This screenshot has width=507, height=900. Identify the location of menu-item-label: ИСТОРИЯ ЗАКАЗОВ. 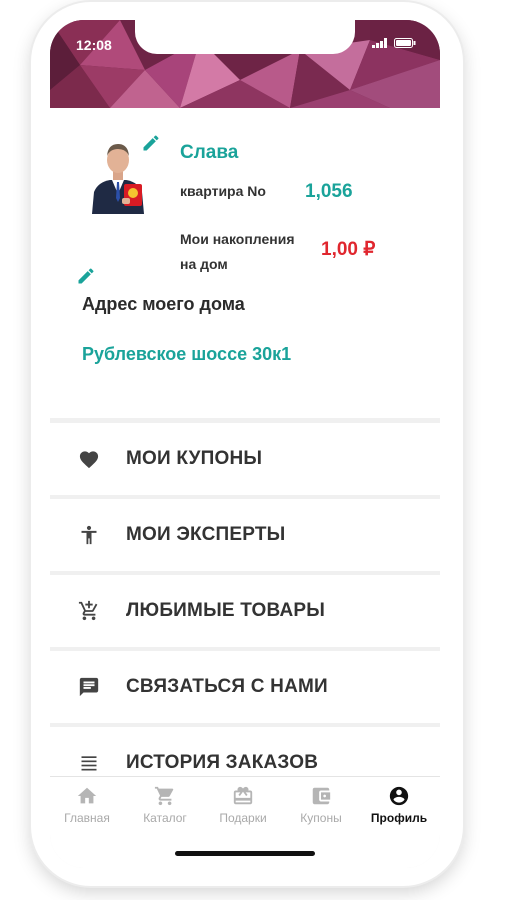
(222, 762).